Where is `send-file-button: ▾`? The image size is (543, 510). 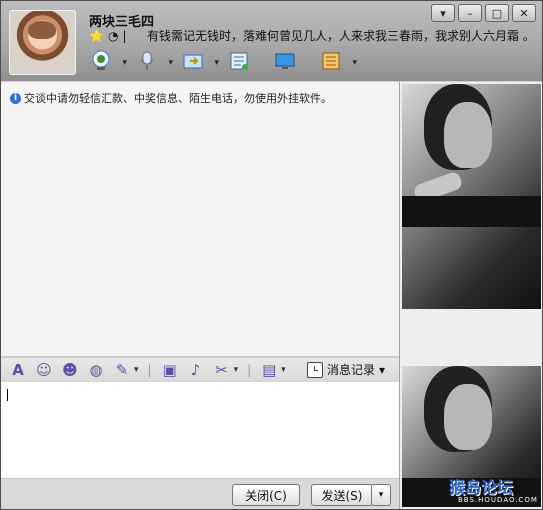 send-file-button: ▾ is located at coordinates (199, 61).